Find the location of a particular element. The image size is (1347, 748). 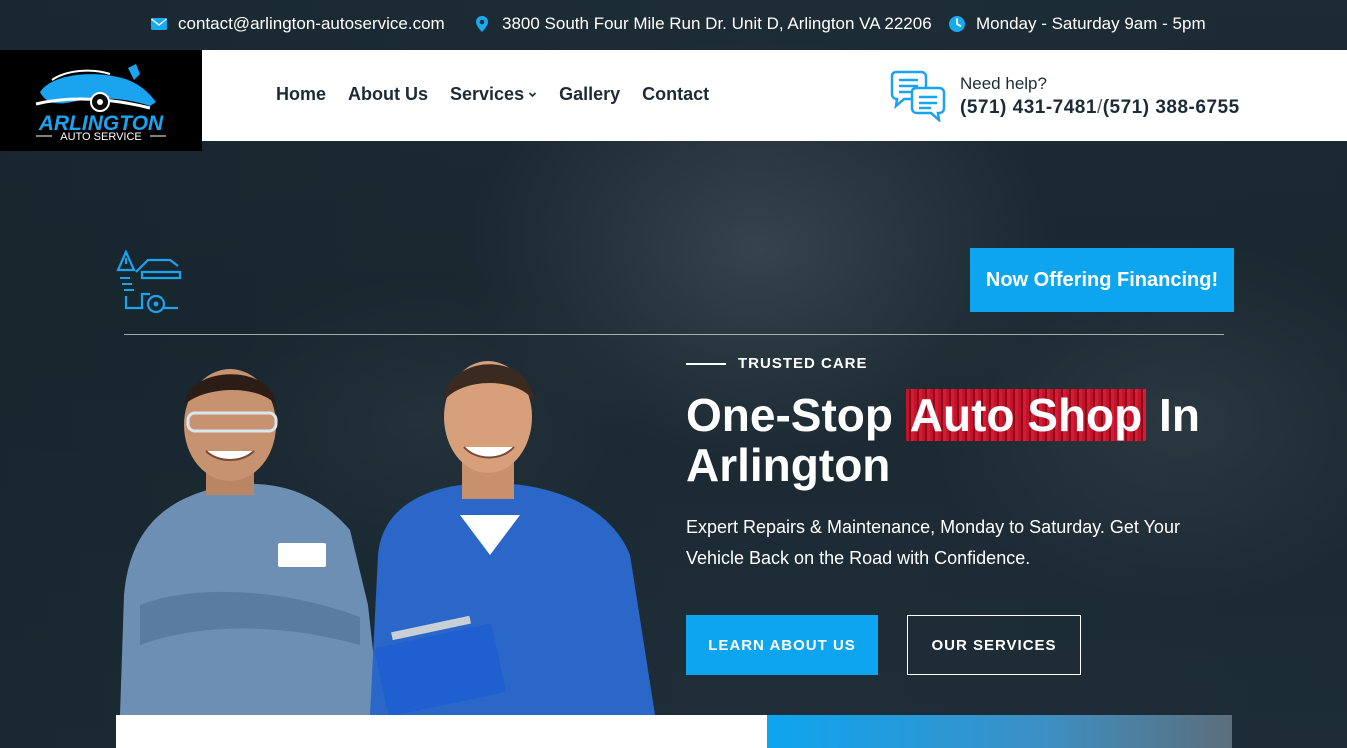

nav-gallery: Gallery is located at coordinates (589, 94).